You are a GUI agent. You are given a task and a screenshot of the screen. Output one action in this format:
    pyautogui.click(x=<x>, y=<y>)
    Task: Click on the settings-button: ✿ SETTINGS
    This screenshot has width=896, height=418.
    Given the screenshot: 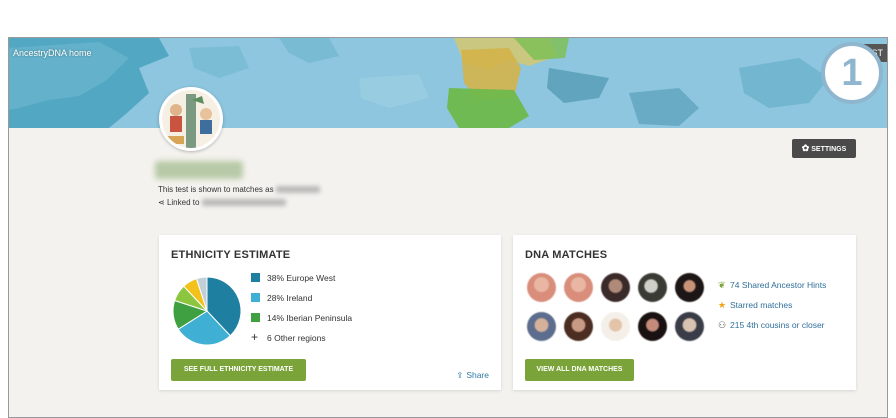 What is the action you would take?
    pyautogui.click(x=824, y=148)
    